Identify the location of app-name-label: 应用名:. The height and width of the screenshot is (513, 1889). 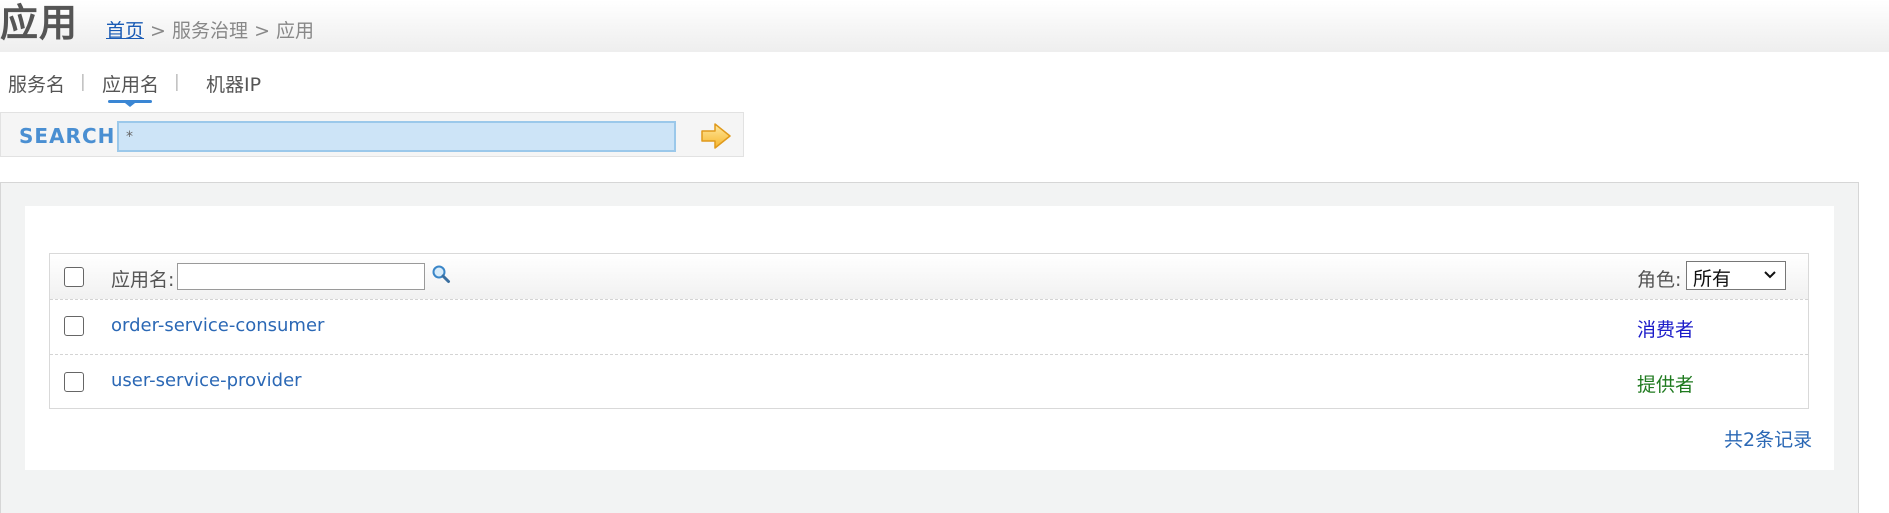
(143, 280).